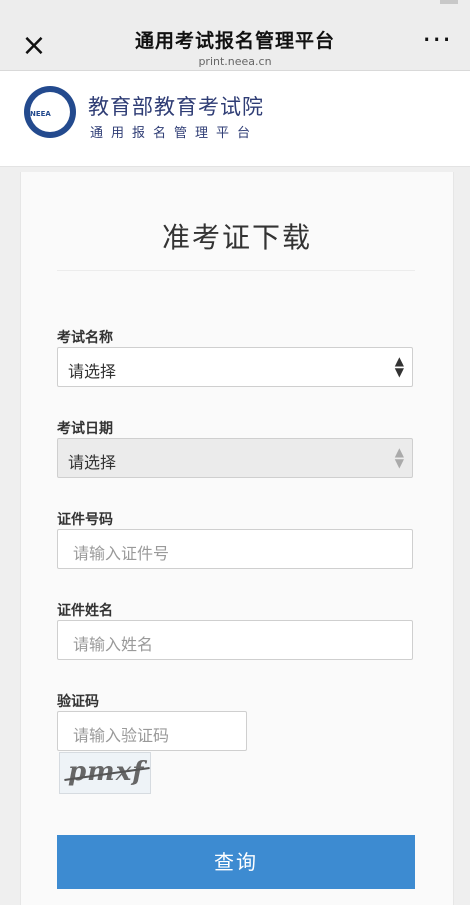 This screenshot has height=905, width=470. I want to click on id-number-input: 请输入证件号, so click(235, 549).